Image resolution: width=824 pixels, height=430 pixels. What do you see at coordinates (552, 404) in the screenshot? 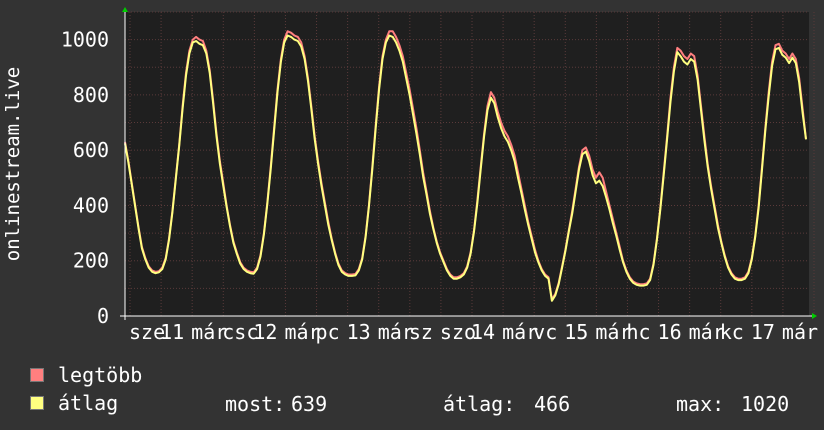
I see `stat-avg-value: 466` at bounding box center [552, 404].